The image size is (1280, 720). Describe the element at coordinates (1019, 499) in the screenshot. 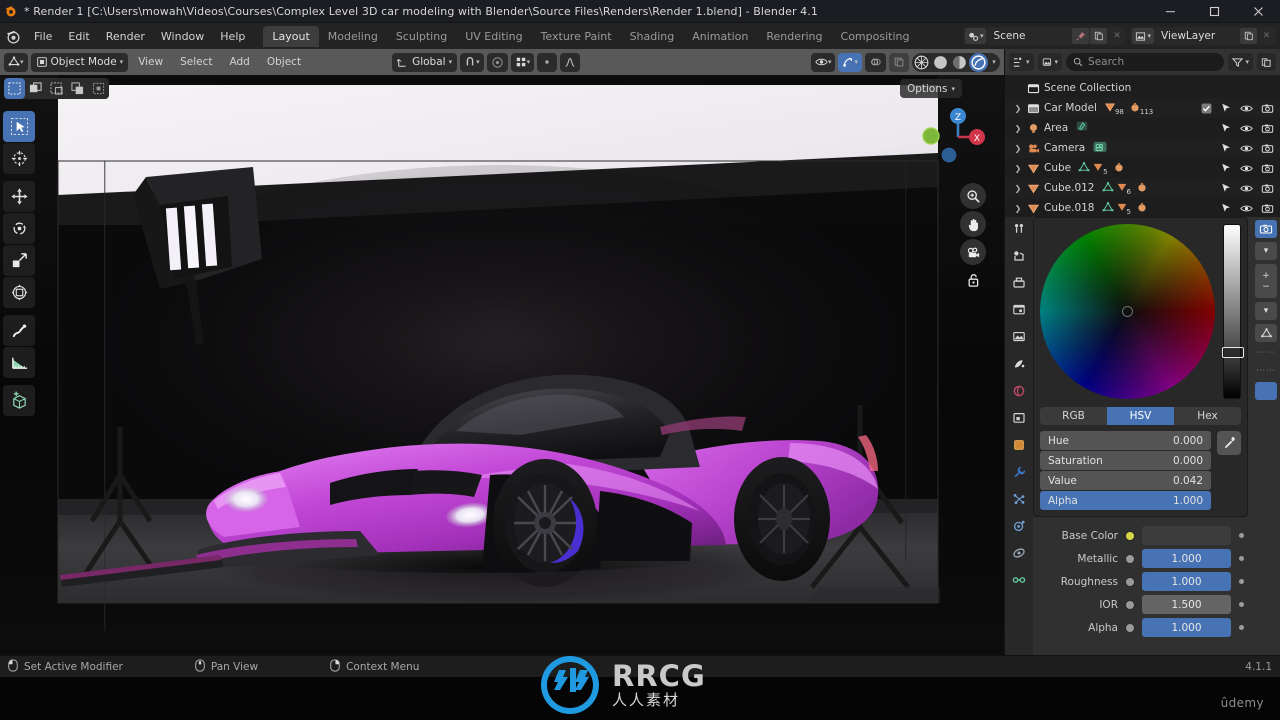

I see `particles-icon` at that location.